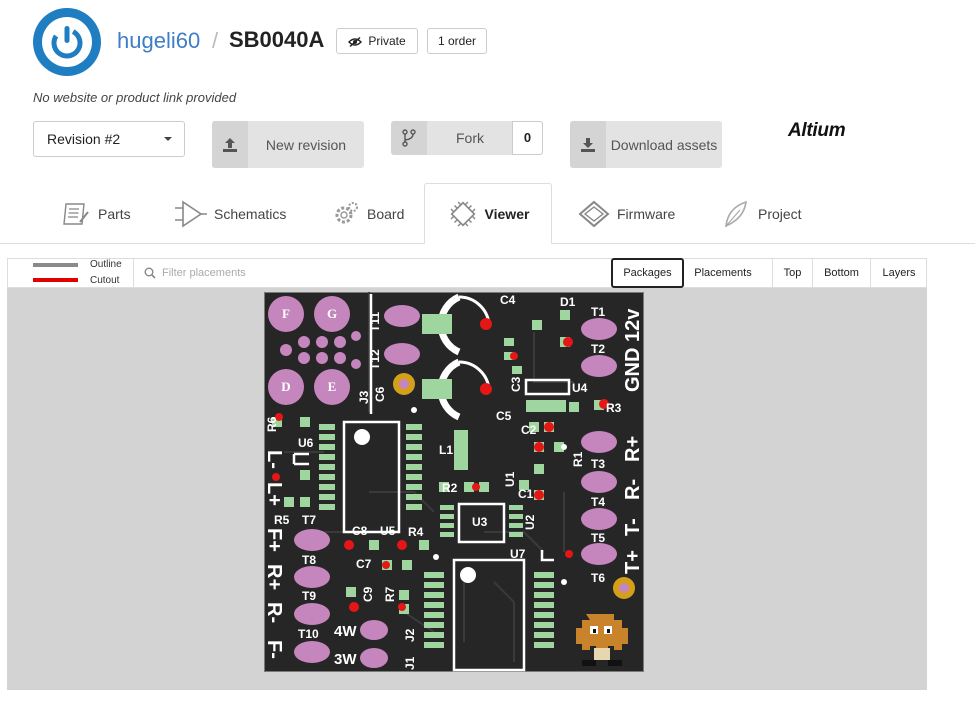 The image size is (975, 704). What do you see at coordinates (390, 594) in the screenshot?
I see `label-r7: R7` at bounding box center [390, 594].